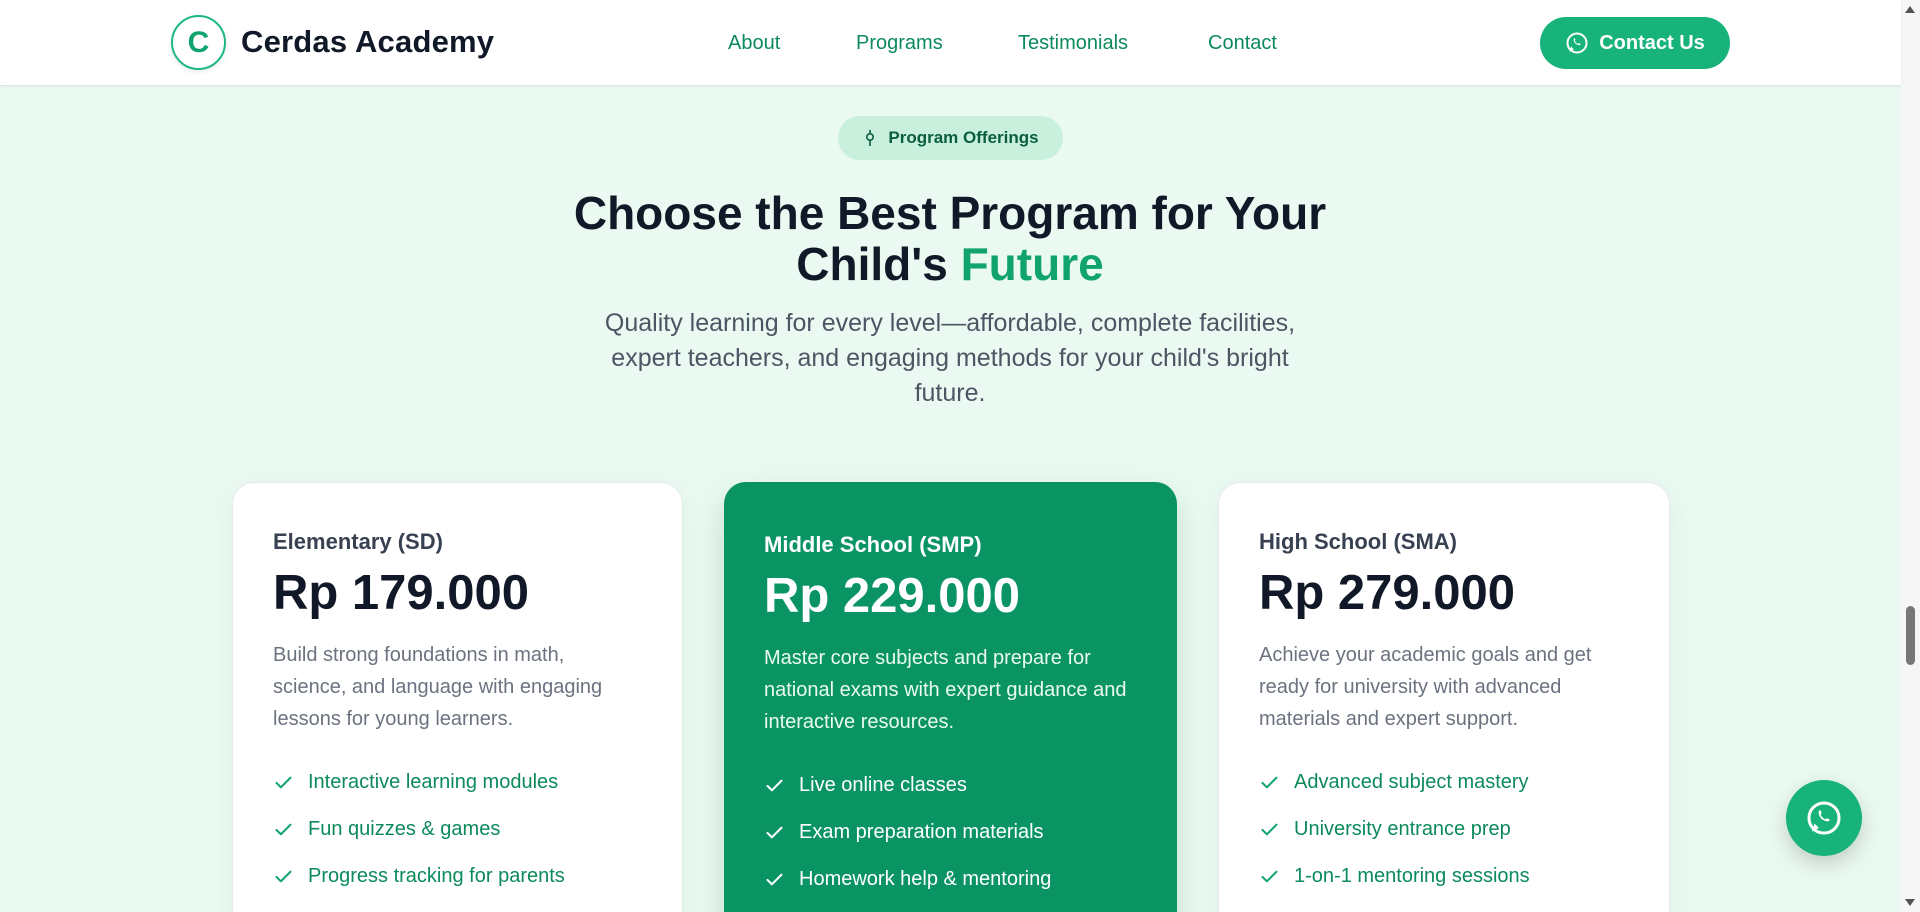 The width and height of the screenshot is (1920, 912). Describe the element at coordinates (963, 137) in the screenshot. I see `pill-label: Program Offerings` at that location.